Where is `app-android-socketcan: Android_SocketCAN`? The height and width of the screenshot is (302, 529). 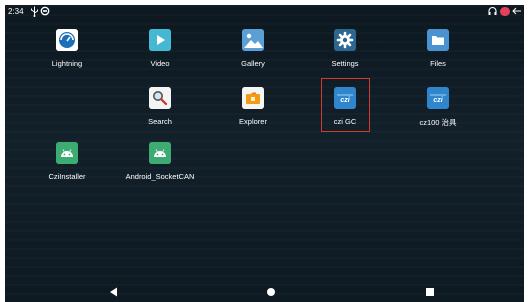
app-android-socketcan: Android_SocketCAN is located at coordinates (160, 161).